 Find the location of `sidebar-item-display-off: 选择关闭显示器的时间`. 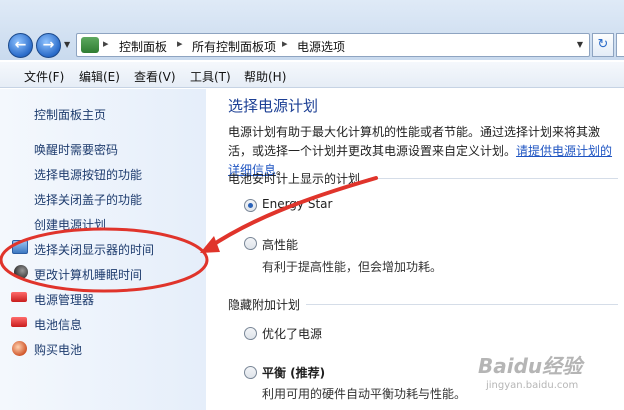

sidebar-item-display-off: 选择关闭显示器的时间 is located at coordinates (94, 249).